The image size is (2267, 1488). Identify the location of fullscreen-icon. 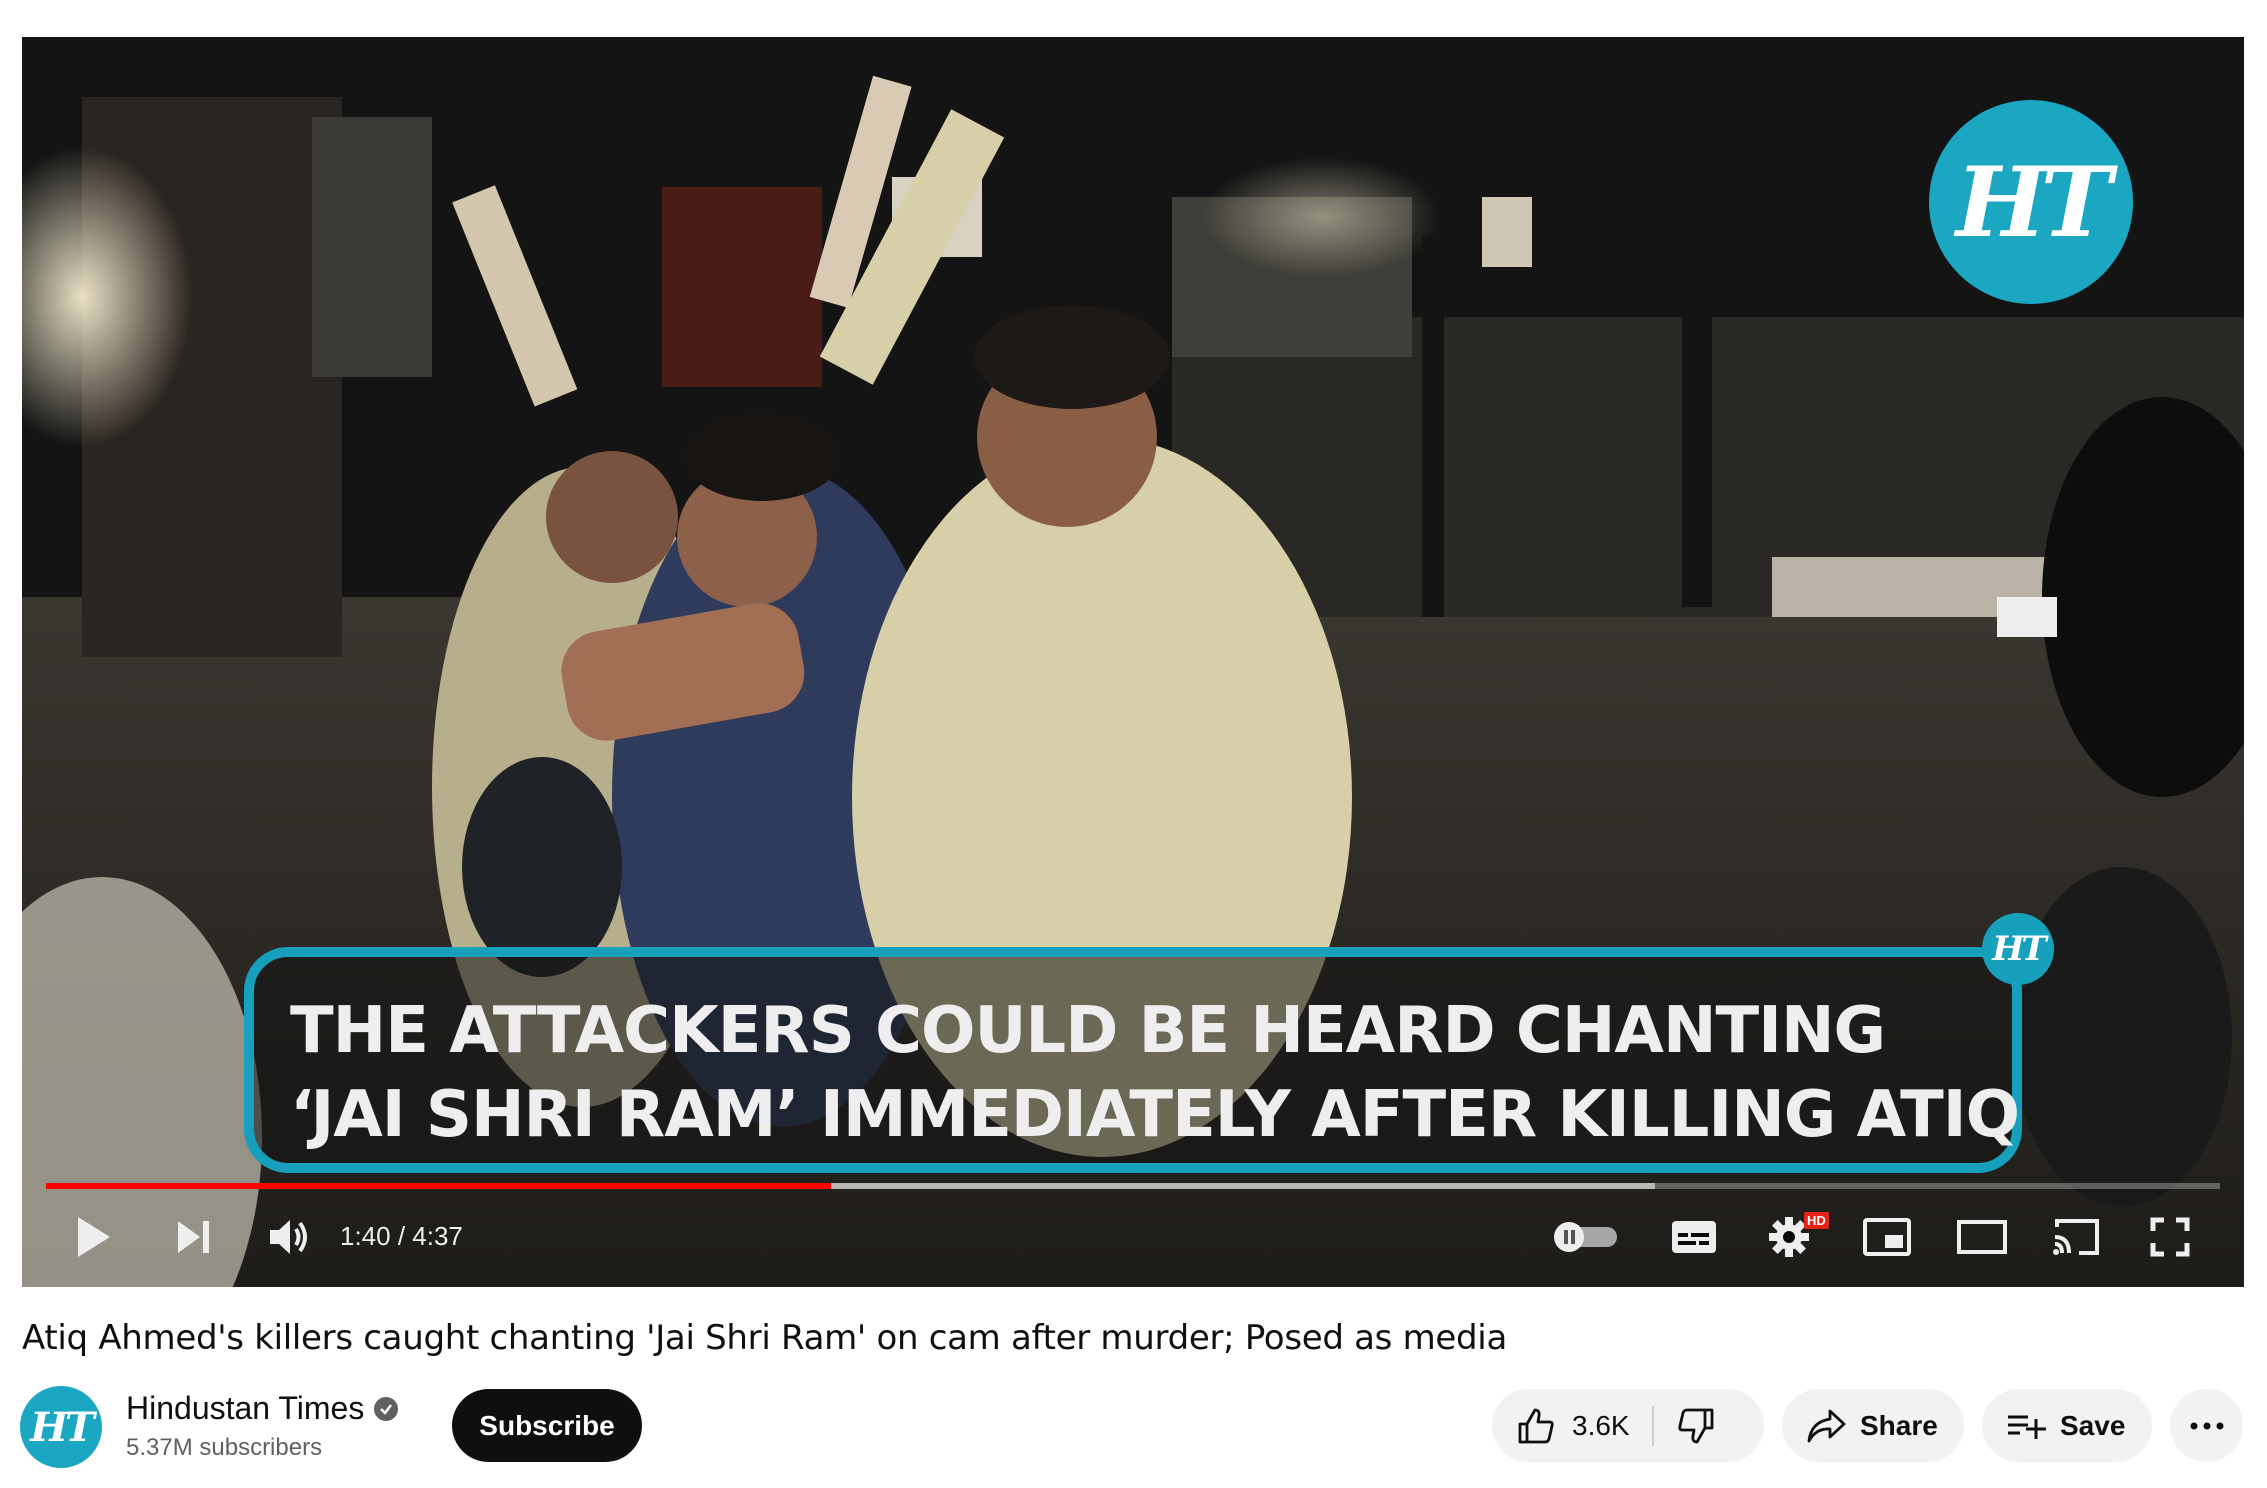
(2170, 1237).